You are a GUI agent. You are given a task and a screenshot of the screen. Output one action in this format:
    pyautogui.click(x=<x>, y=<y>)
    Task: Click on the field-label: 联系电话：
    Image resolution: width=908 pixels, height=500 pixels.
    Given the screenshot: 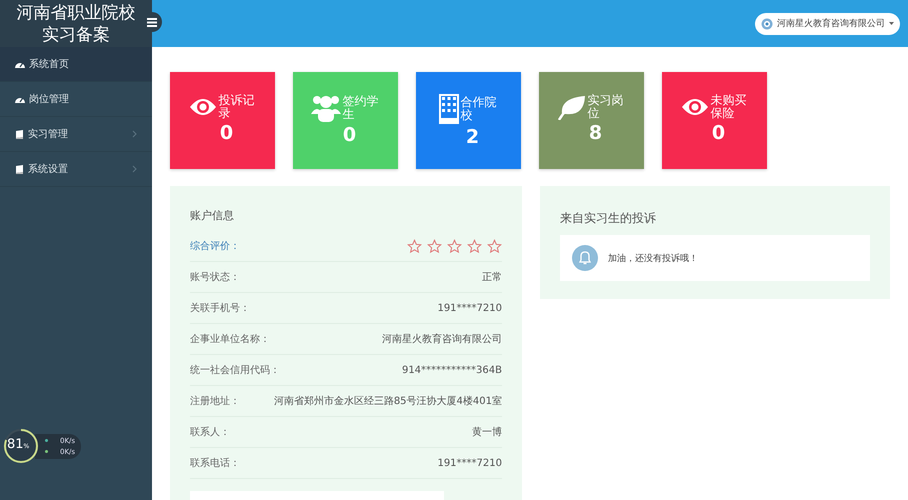 What is the action you would take?
    pyautogui.click(x=215, y=463)
    